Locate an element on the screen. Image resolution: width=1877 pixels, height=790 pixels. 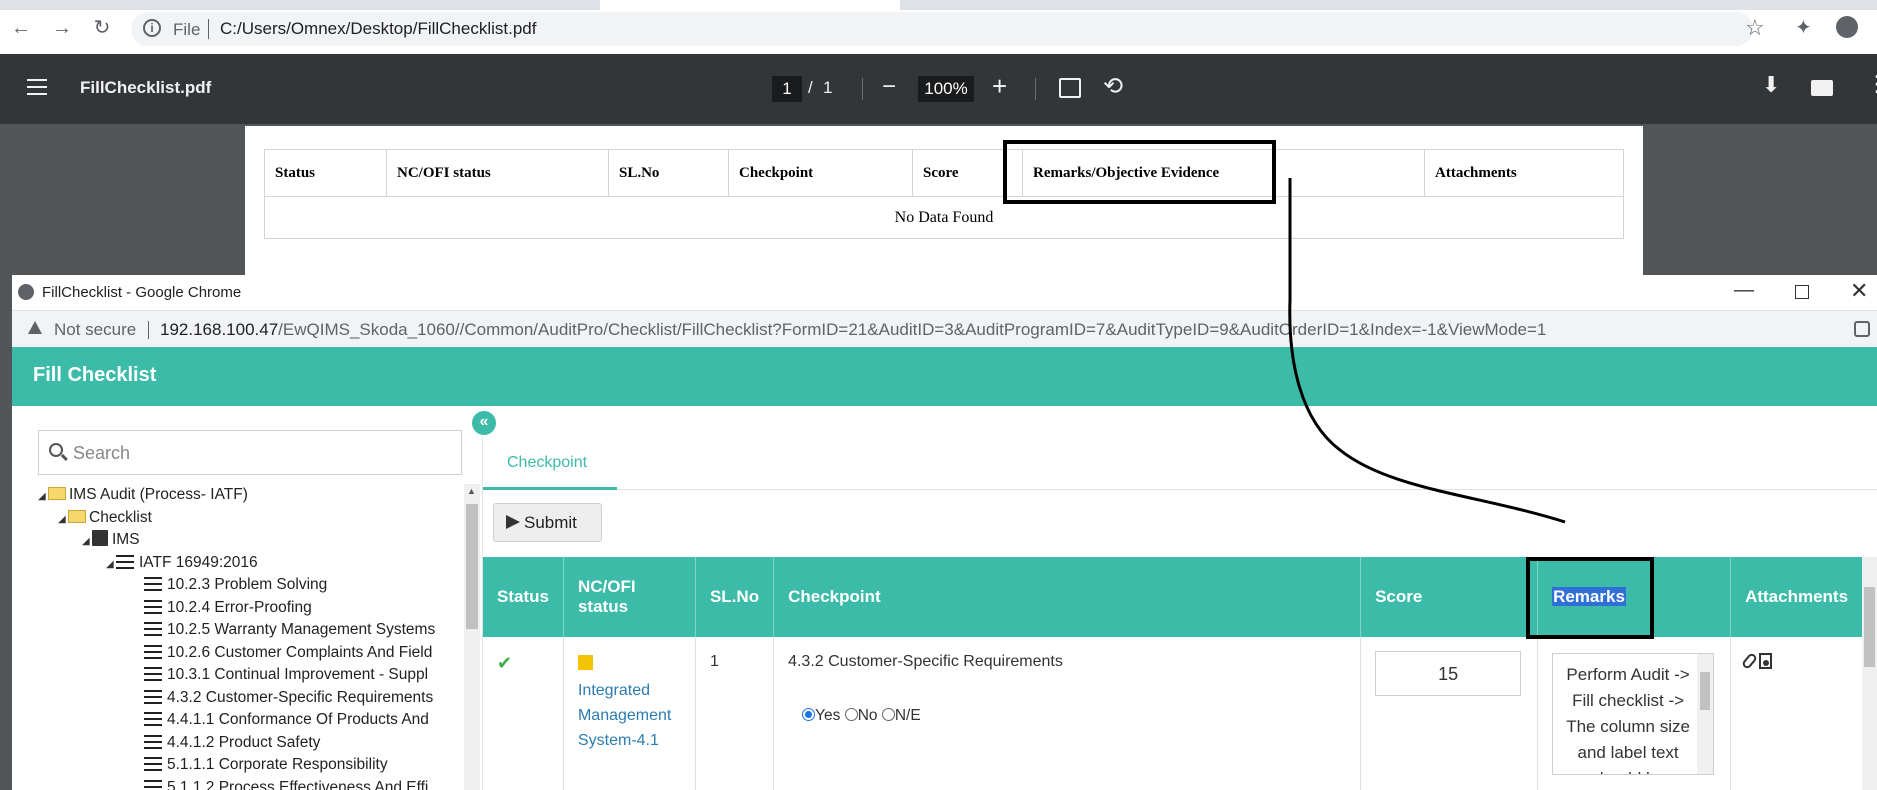
col-checkpoint: Checkpoint is located at coordinates (1067, 597).